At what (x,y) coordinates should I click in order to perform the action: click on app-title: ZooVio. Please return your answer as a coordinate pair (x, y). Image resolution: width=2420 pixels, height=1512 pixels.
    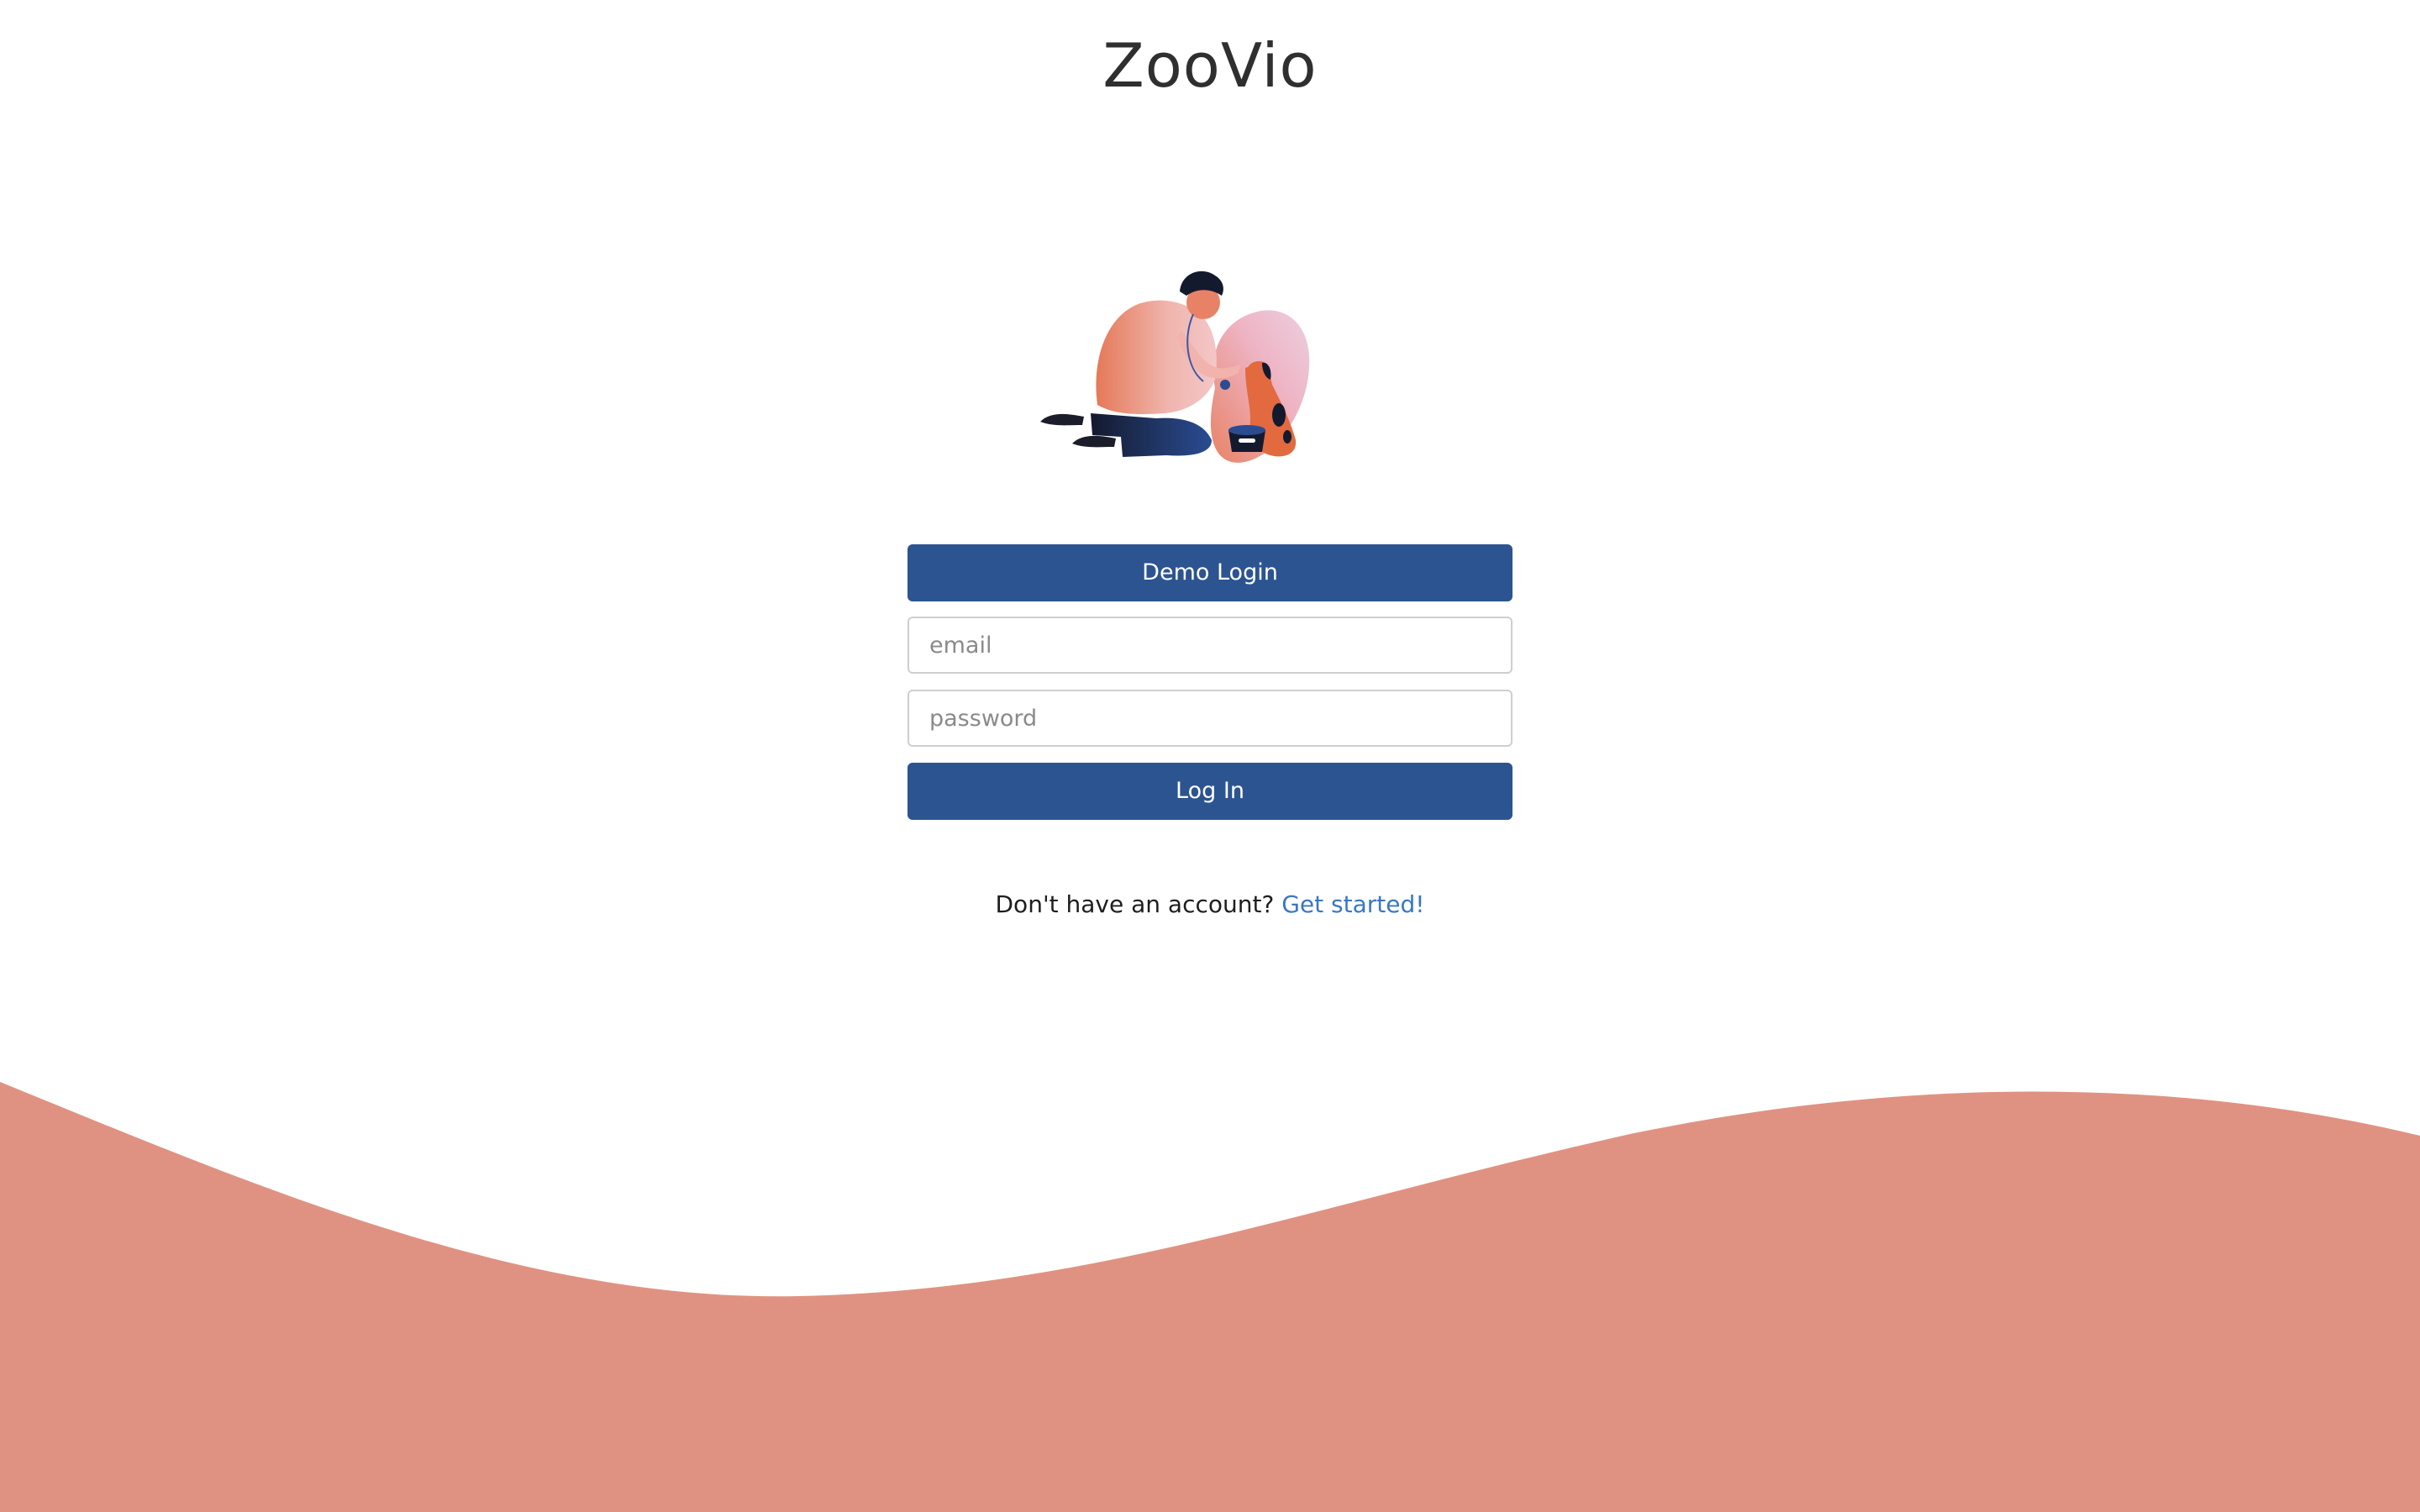
    Looking at the image, I should click on (1210, 65).